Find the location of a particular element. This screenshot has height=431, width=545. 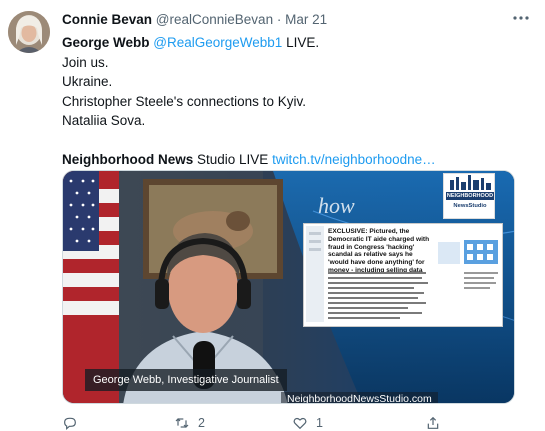

retweet-button: 2 is located at coordinates (189, 422).